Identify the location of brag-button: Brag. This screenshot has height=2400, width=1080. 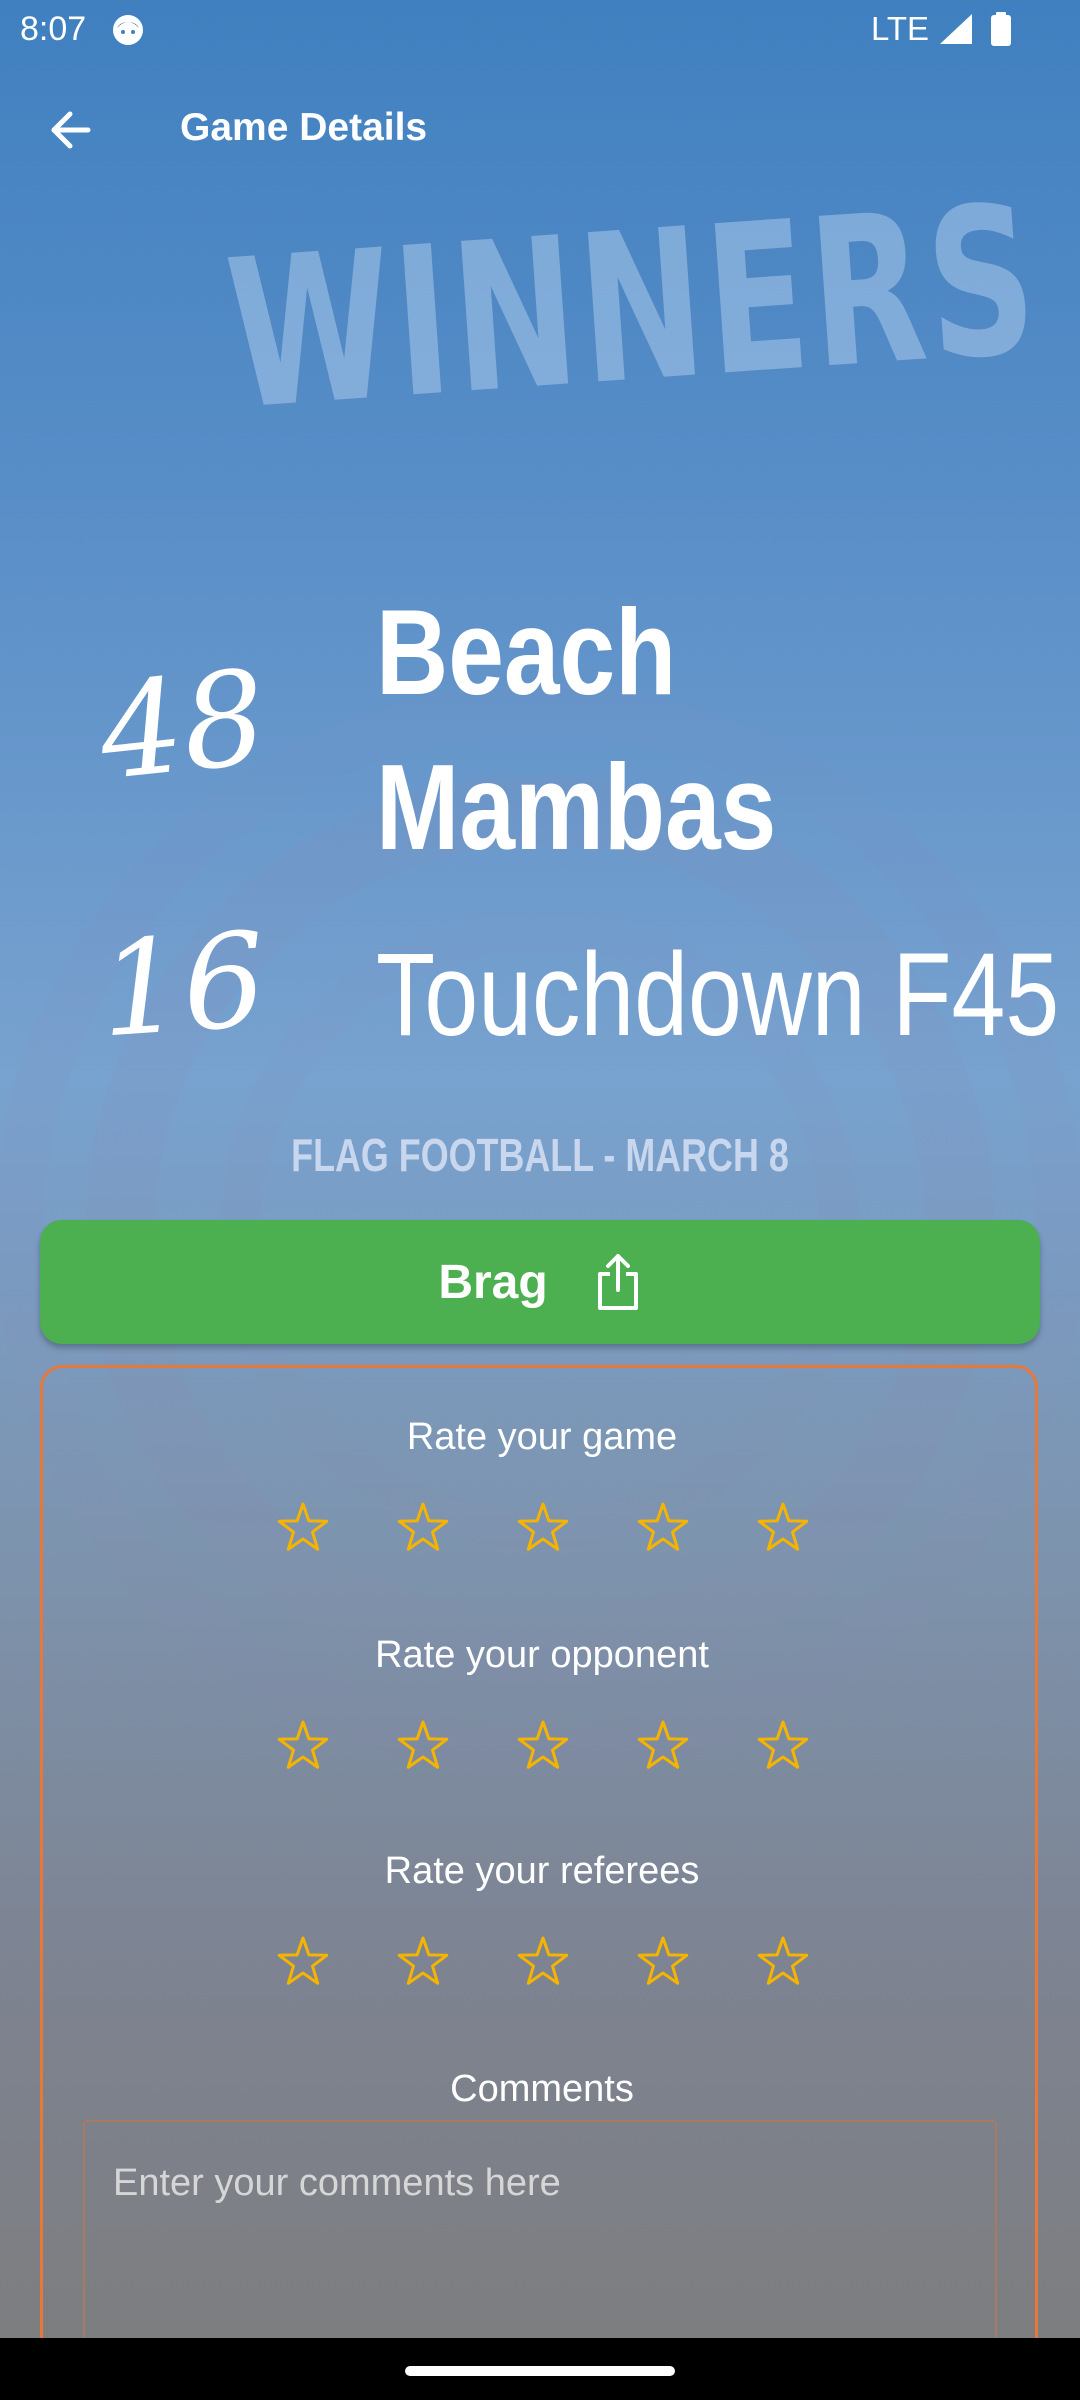
(540, 1282).